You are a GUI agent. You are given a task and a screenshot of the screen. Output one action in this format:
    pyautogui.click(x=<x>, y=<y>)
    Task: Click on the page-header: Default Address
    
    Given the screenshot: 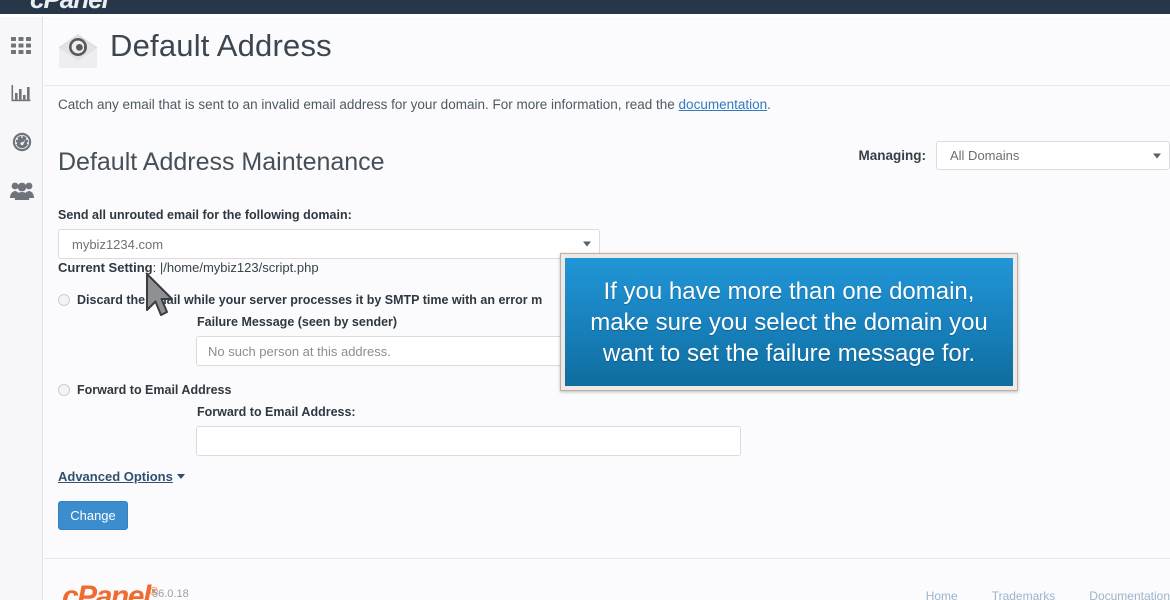 What is the action you would take?
    pyautogui.click(x=607, y=51)
    